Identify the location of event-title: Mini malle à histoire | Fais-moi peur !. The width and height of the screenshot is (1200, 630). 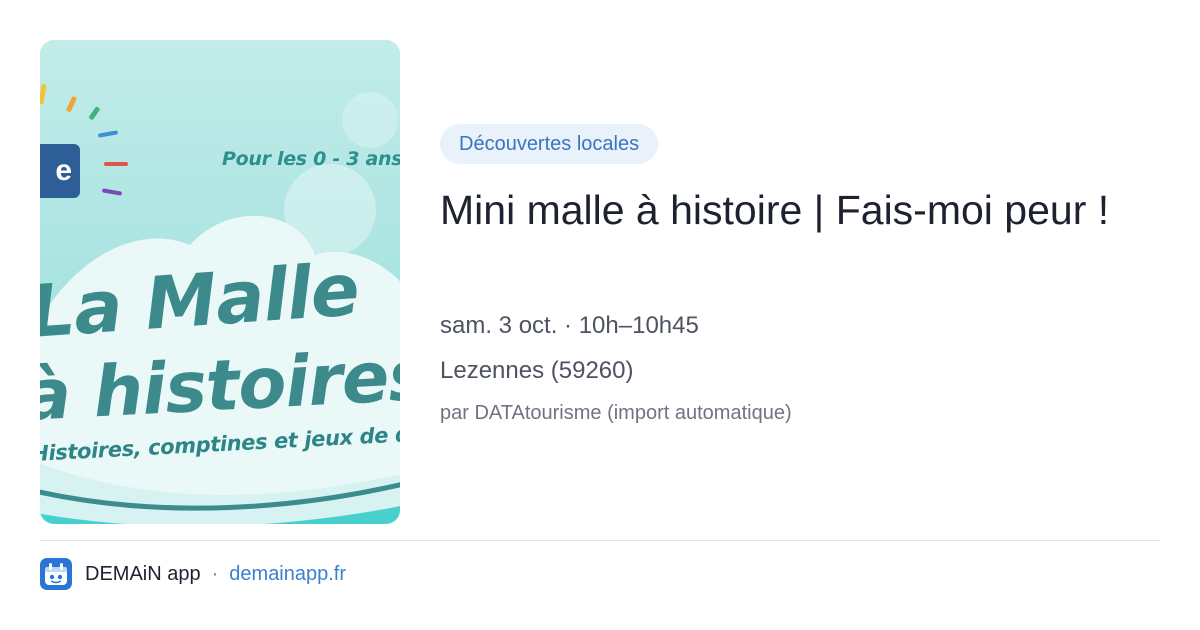
(785, 210).